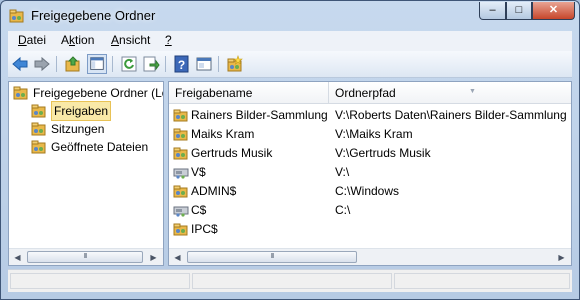 Image resolution: width=580 pixels, height=300 pixels. What do you see at coordinates (198, 172) in the screenshot?
I see `share-name: V$` at bounding box center [198, 172].